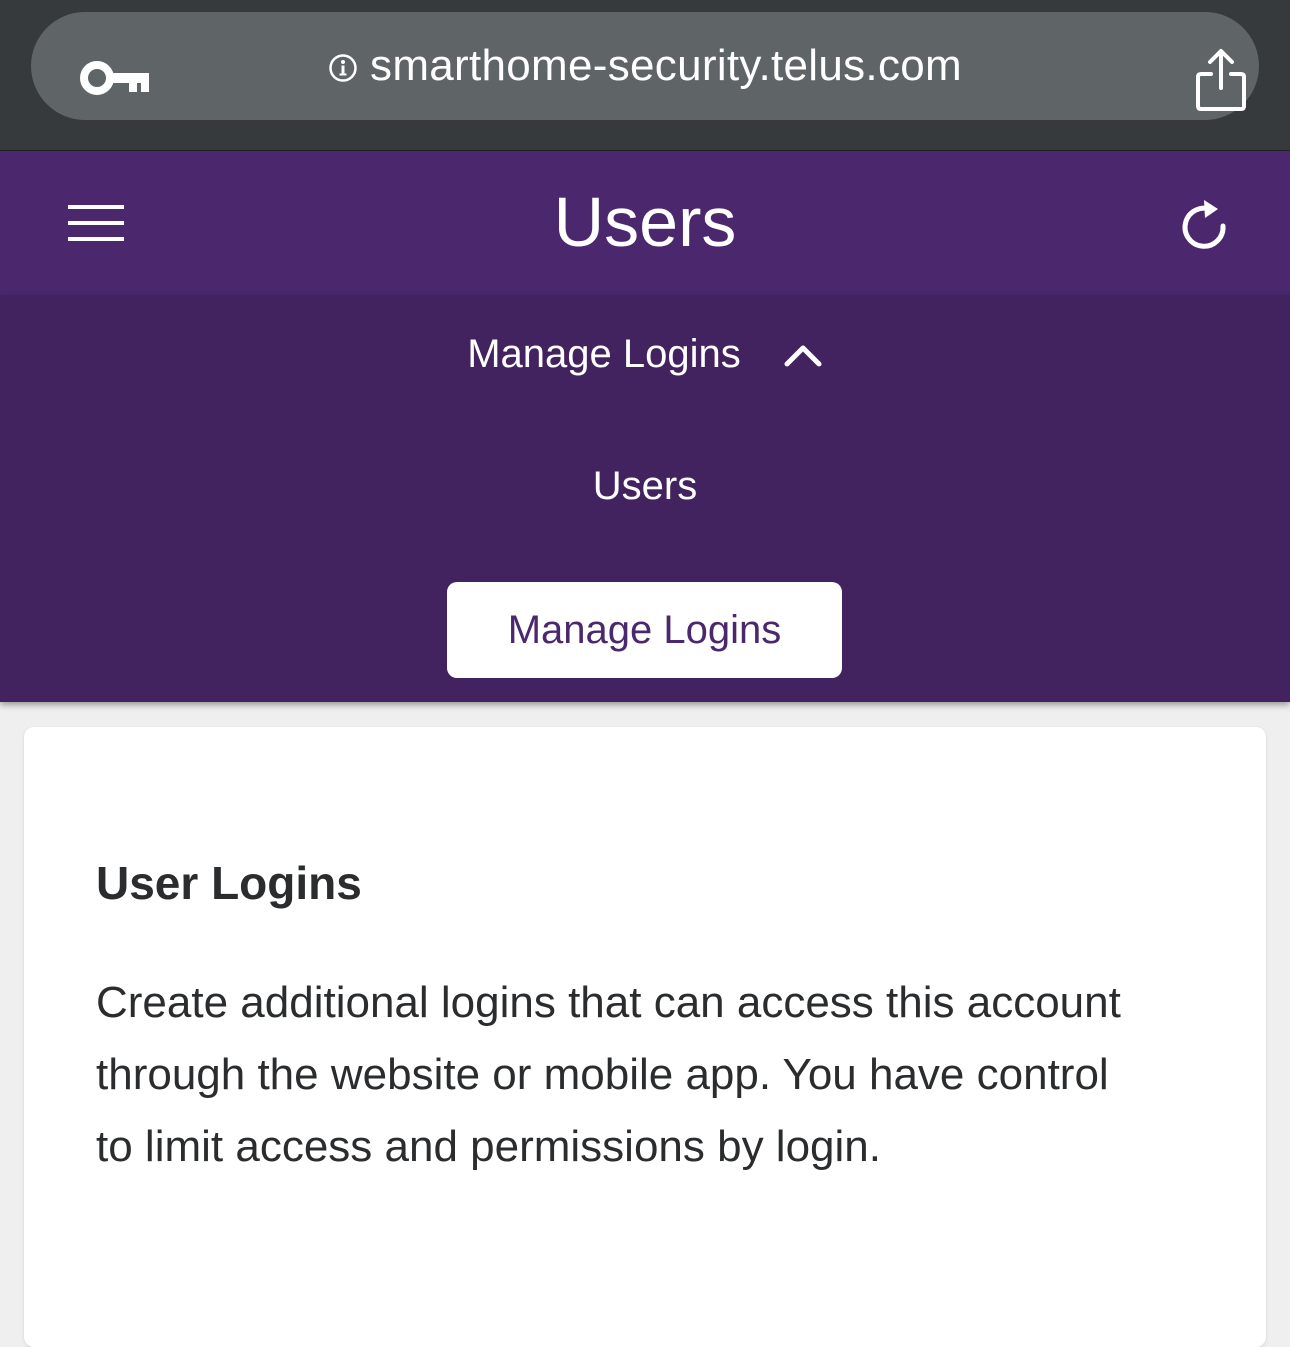 This screenshot has width=1290, height=1347. I want to click on app-header: Users, so click(645, 223).